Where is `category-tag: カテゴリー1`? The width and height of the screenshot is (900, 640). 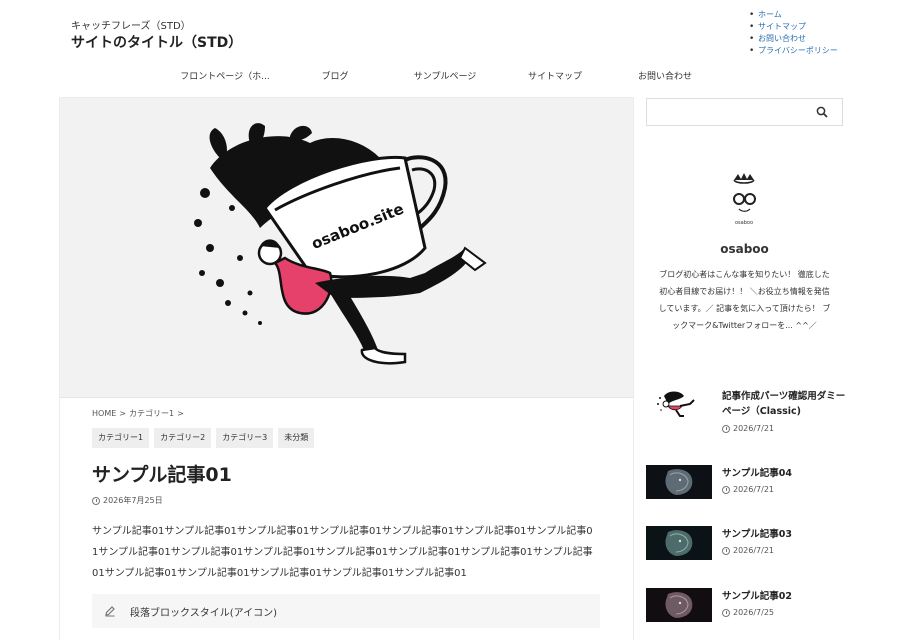
category-tag: カテゴリー1 is located at coordinates (121, 438).